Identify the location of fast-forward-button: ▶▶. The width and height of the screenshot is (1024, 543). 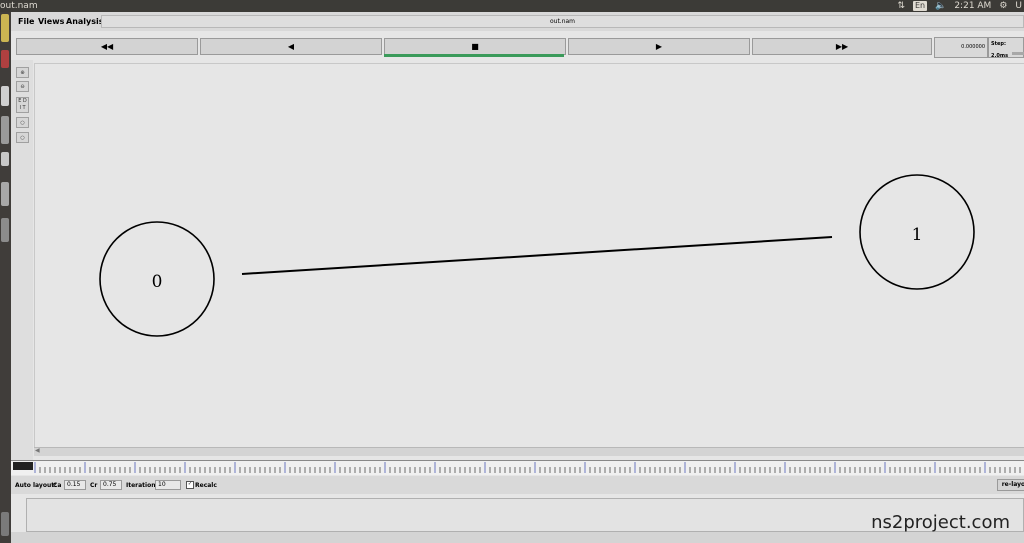
(842, 46).